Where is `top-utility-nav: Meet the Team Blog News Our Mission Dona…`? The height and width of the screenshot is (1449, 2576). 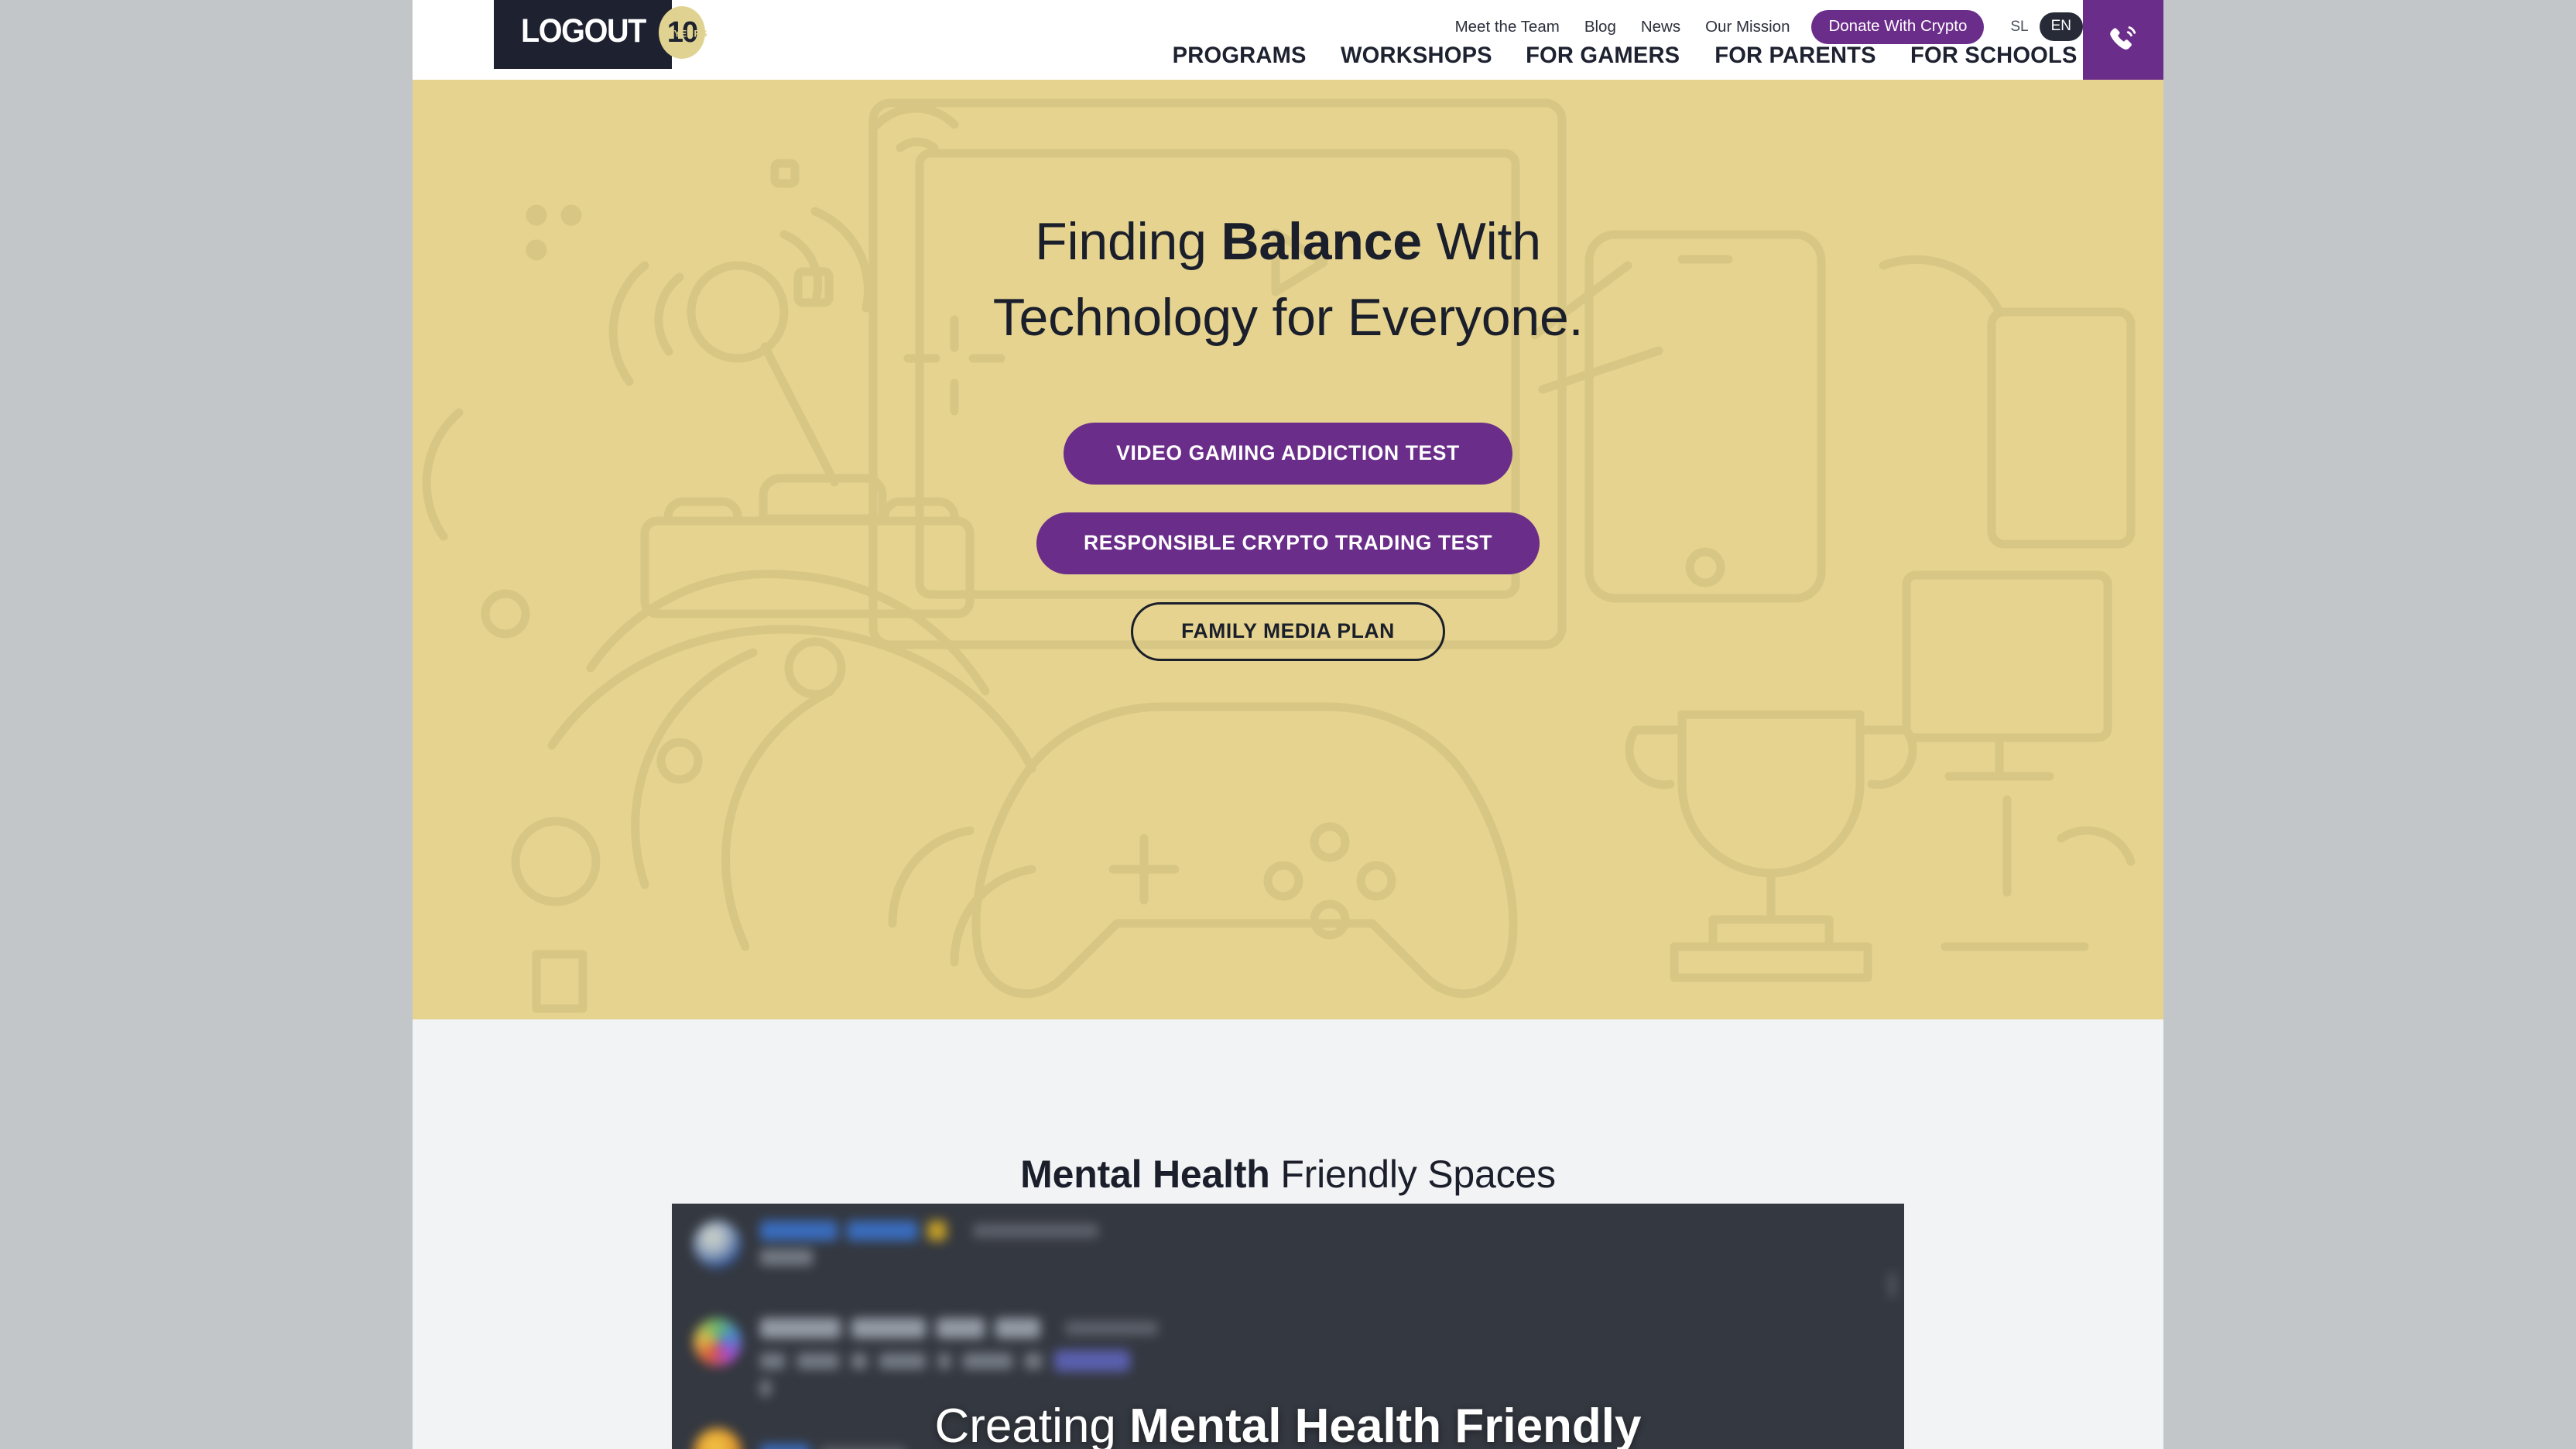 top-utility-nav: Meet the Team Blog News Our Mission Dona… is located at coordinates (1763, 26).